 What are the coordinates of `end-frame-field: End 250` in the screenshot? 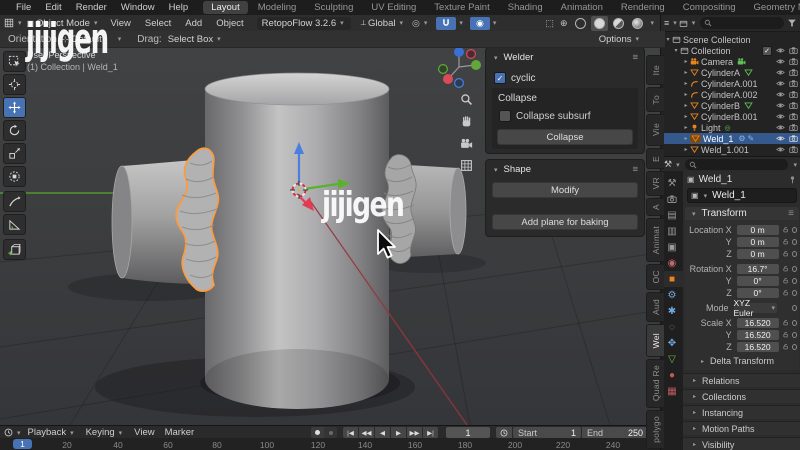 It's located at (615, 432).